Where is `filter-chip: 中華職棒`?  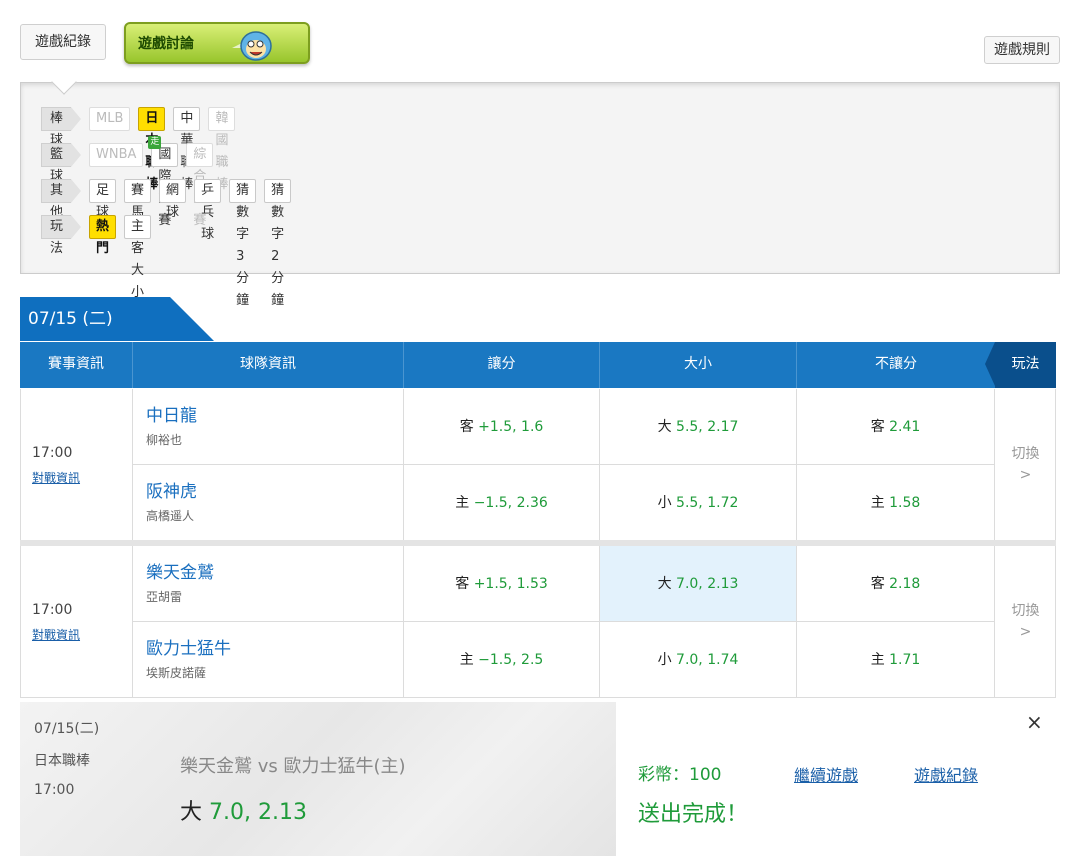
filter-chip: 中華職棒 is located at coordinates (187, 149).